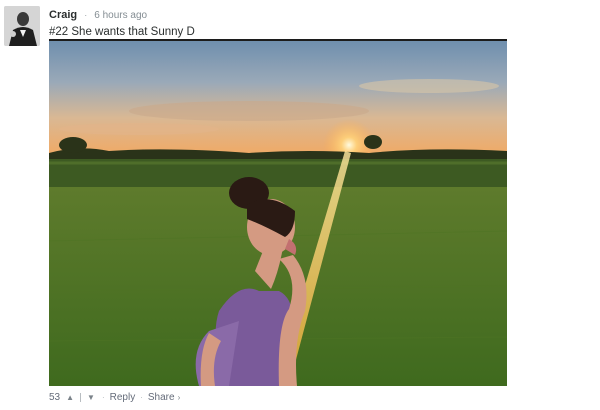 Image resolution: width=600 pixels, height=410 pixels. I want to click on comment-header: Craig · 6 hours ago, so click(98, 15).